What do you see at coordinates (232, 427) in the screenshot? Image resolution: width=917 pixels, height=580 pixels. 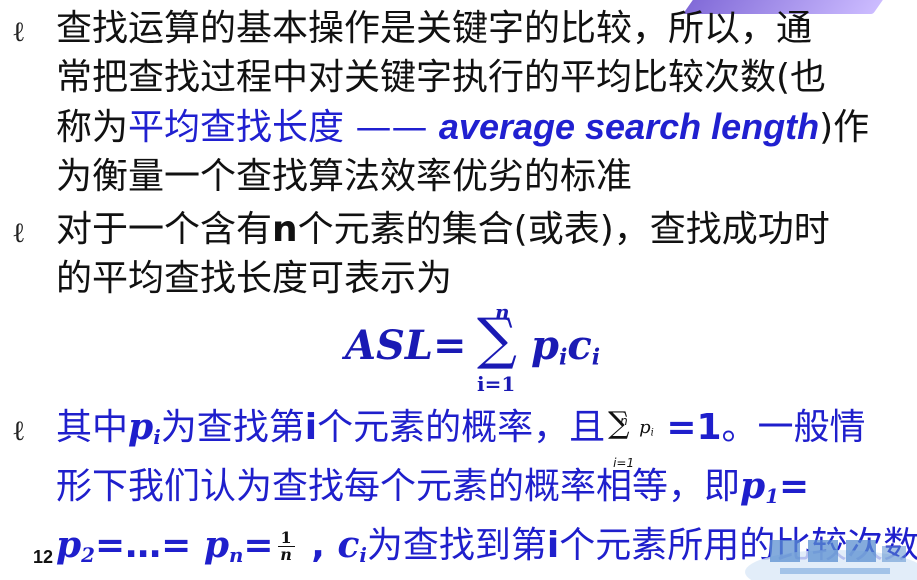 I see `text-segment: 为查找第` at bounding box center [232, 427].